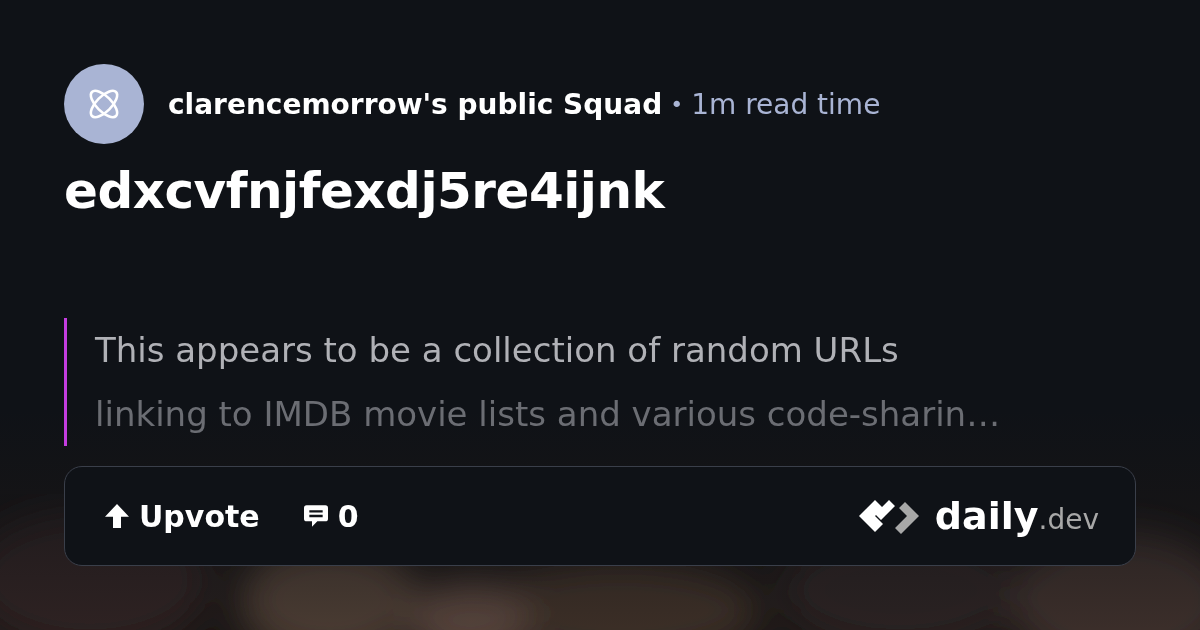 This screenshot has height=630, width=1200. Describe the element at coordinates (1016, 516) in the screenshot. I see `brand-name: daily.dev` at that location.